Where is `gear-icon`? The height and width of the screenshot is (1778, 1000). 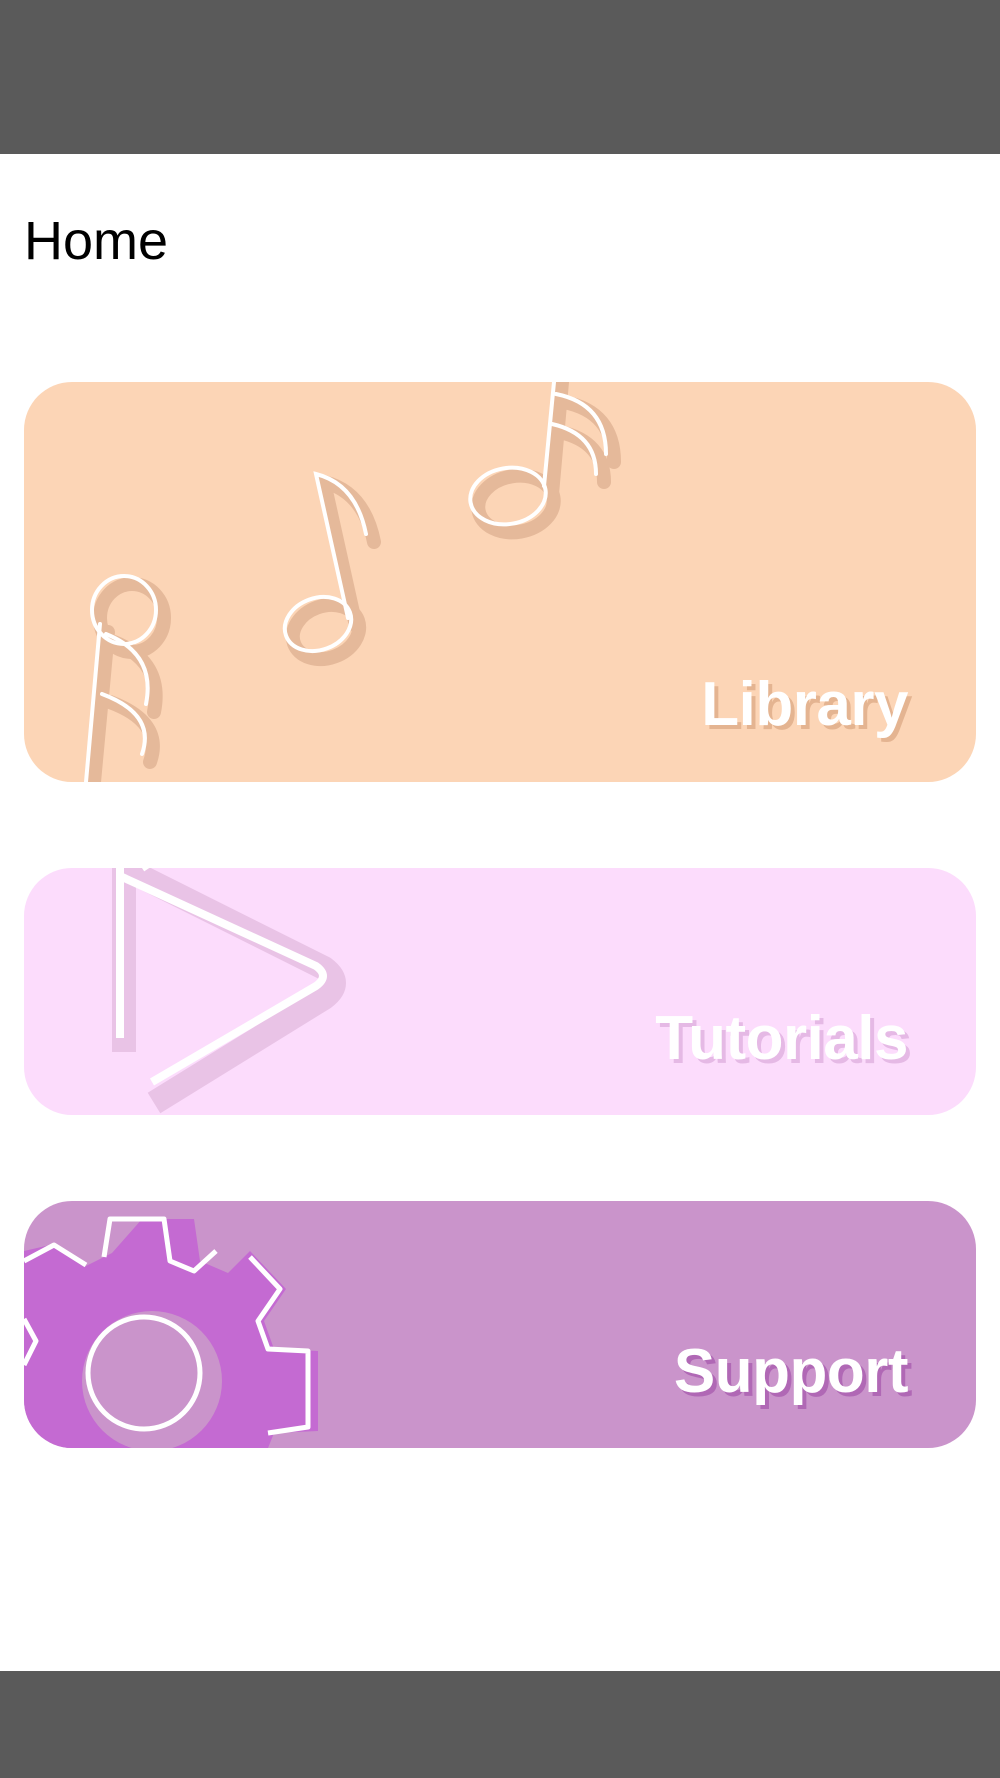 gear-icon is located at coordinates (500, 1324).